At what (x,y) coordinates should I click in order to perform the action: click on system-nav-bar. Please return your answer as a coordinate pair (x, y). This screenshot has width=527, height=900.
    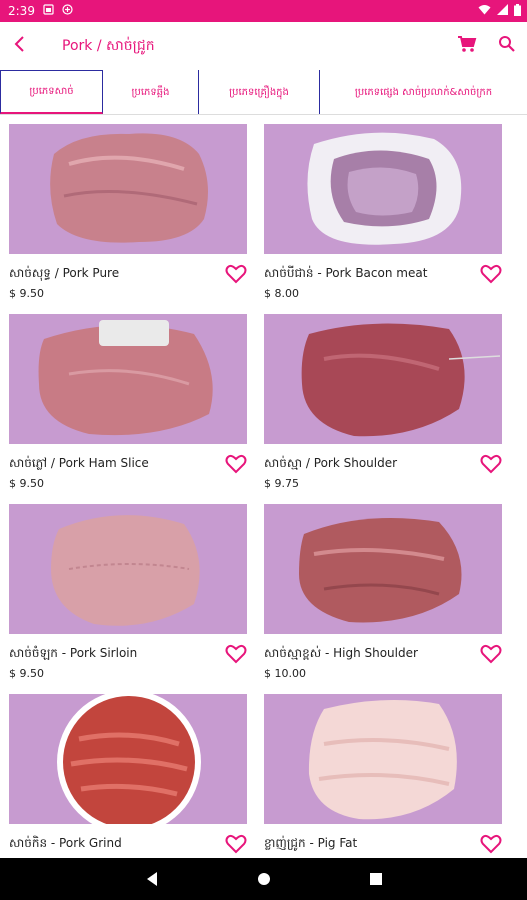
    Looking at the image, I should click on (263, 879).